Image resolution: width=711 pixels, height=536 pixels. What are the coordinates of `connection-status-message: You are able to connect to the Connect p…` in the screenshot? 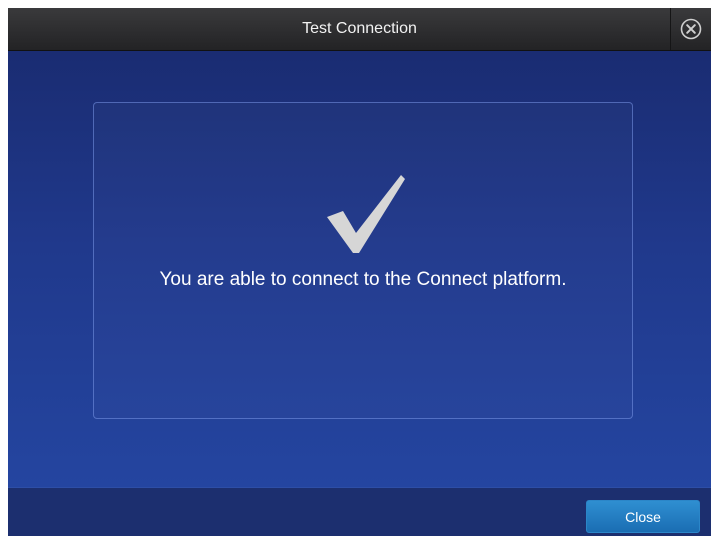 It's located at (363, 279).